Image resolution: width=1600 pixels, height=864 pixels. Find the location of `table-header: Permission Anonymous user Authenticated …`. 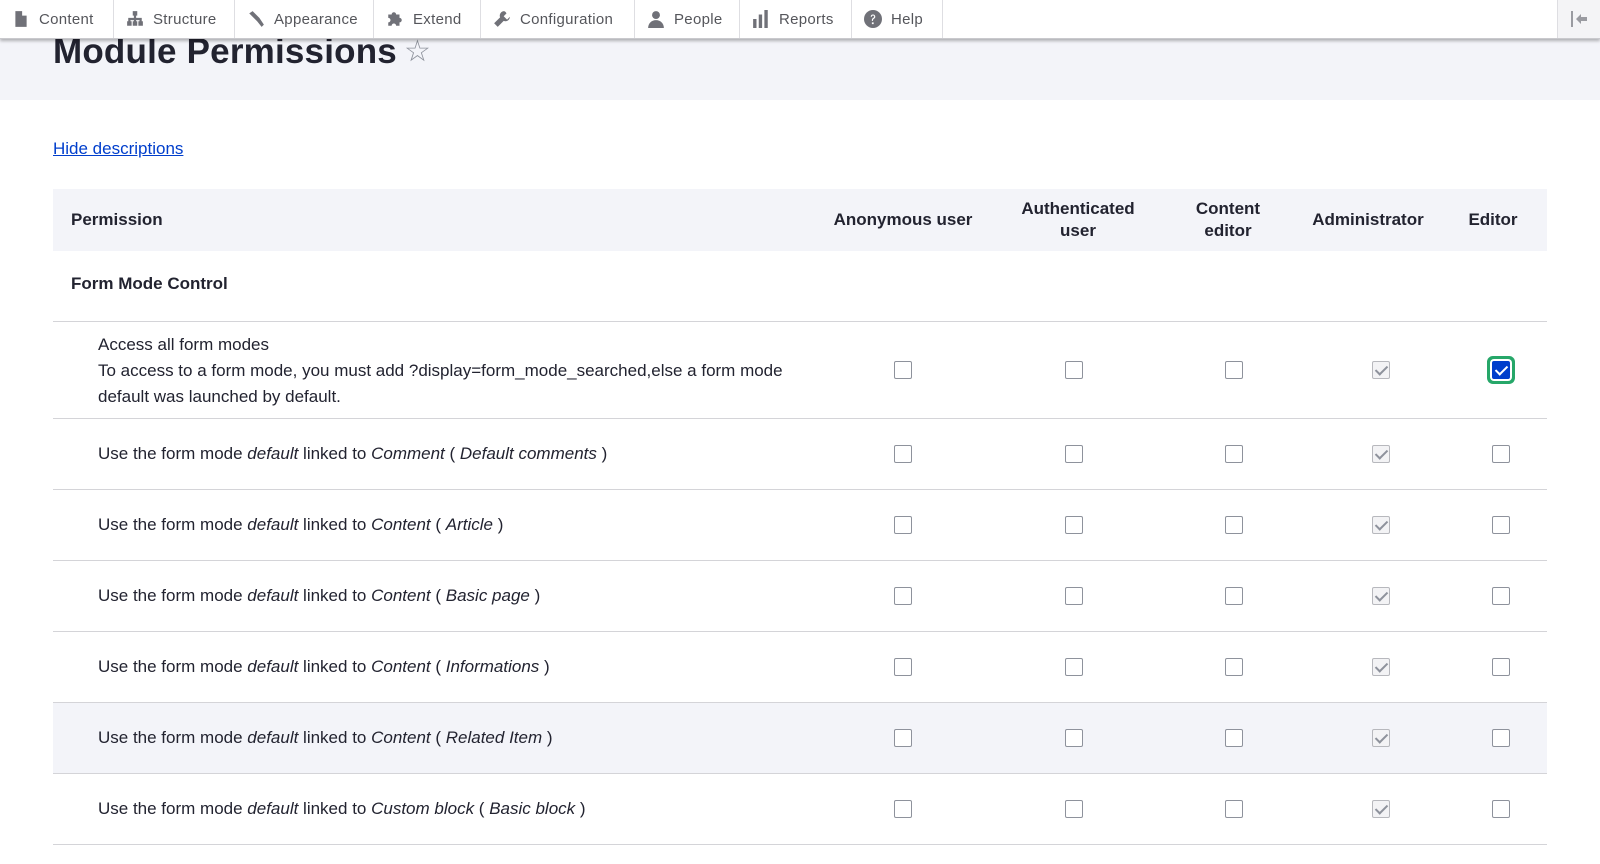

table-header: Permission Anonymous user Authenticated … is located at coordinates (800, 220).